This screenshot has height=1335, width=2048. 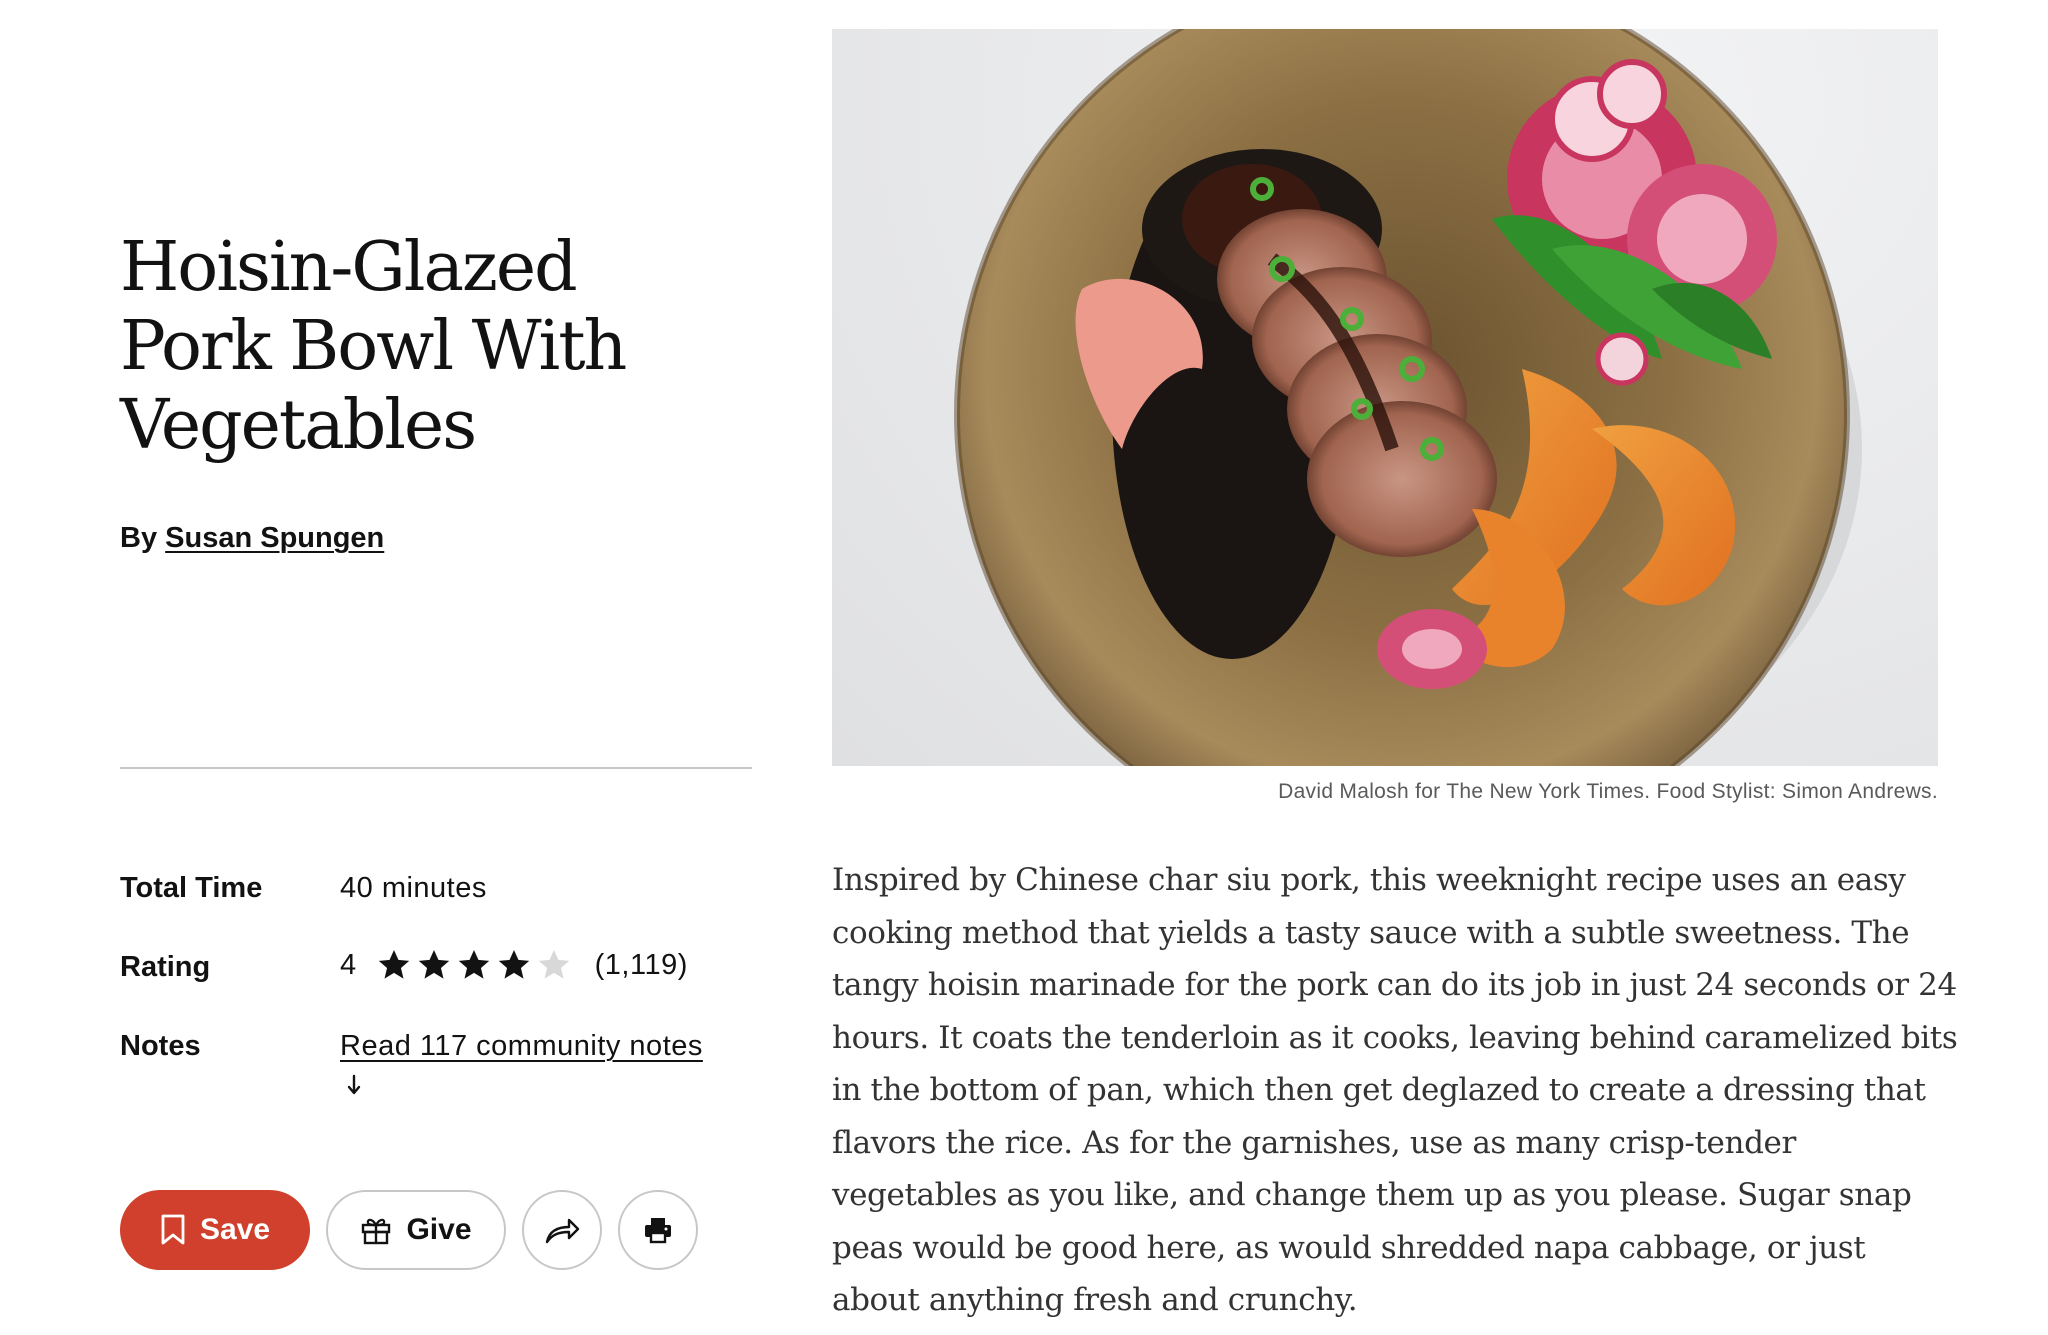 I want to click on notes-value: Read 117 community notes, so click(x=521, y=1046).